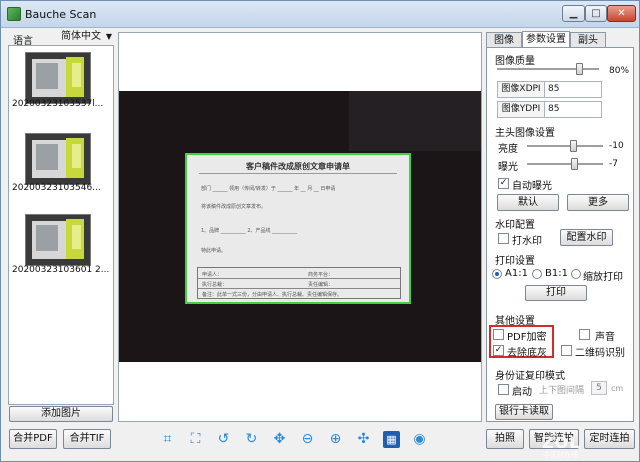 This screenshot has width=640, height=462. What do you see at coordinates (195, 439) in the screenshot?
I see `crop-icon: ⛶` at bounding box center [195, 439].